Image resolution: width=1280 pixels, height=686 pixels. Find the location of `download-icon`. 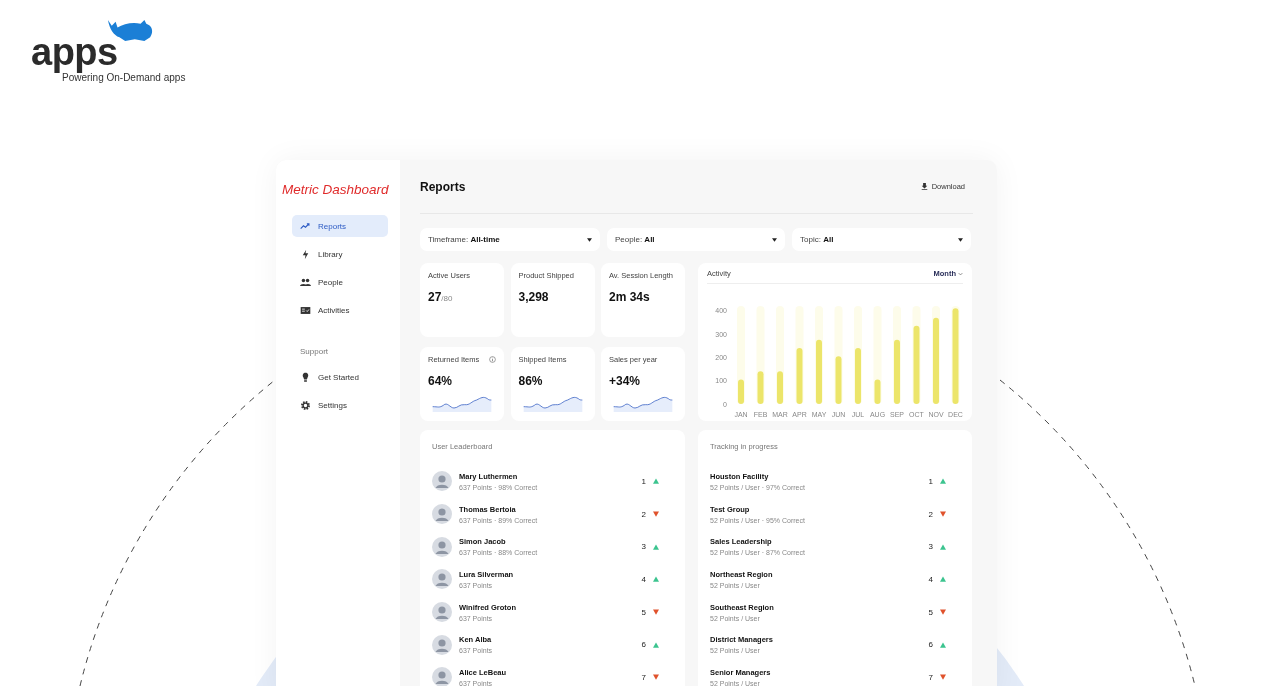

download-icon is located at coordinates (924, 186).